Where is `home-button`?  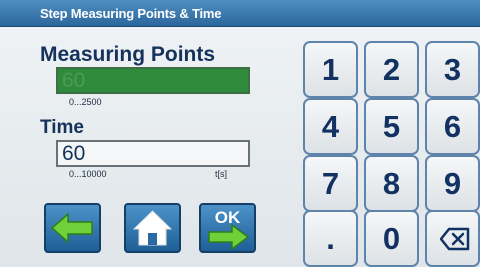
home-button is located at coordinates (152, 228).